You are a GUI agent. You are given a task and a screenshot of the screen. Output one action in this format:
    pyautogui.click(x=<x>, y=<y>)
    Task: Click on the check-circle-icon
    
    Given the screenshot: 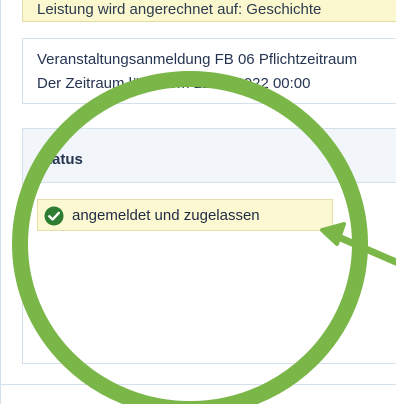 What is the action you would take?
    pyautogui.click(x=54, y=216)
    